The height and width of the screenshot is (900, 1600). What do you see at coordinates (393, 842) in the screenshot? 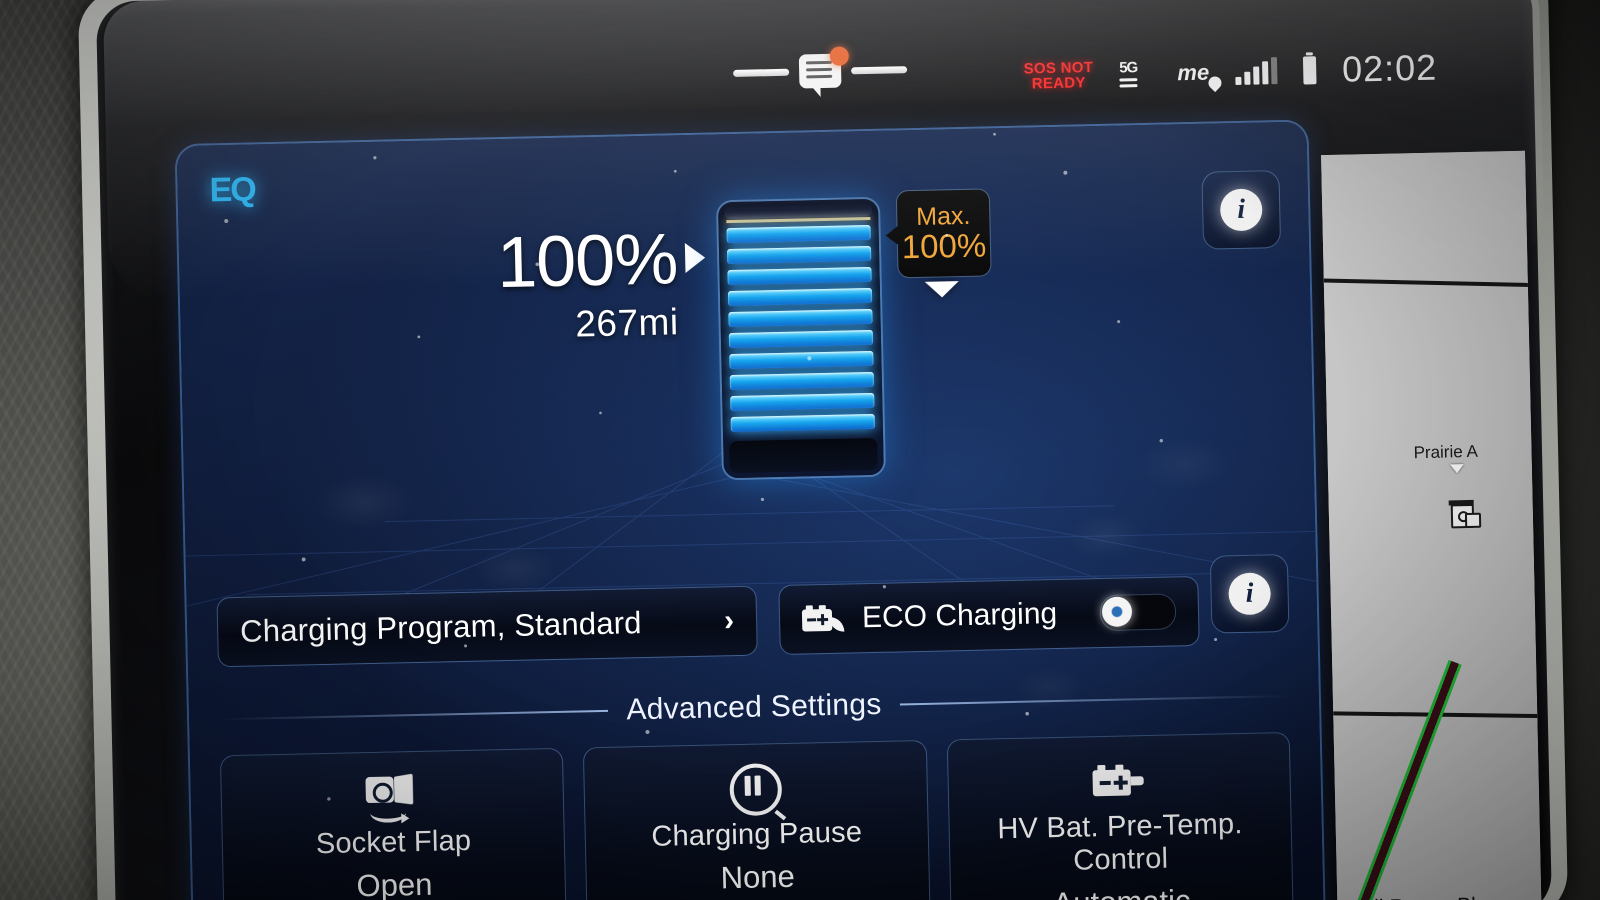
I see `tile-title: Socket Flap` at bounding box center [393, 842].